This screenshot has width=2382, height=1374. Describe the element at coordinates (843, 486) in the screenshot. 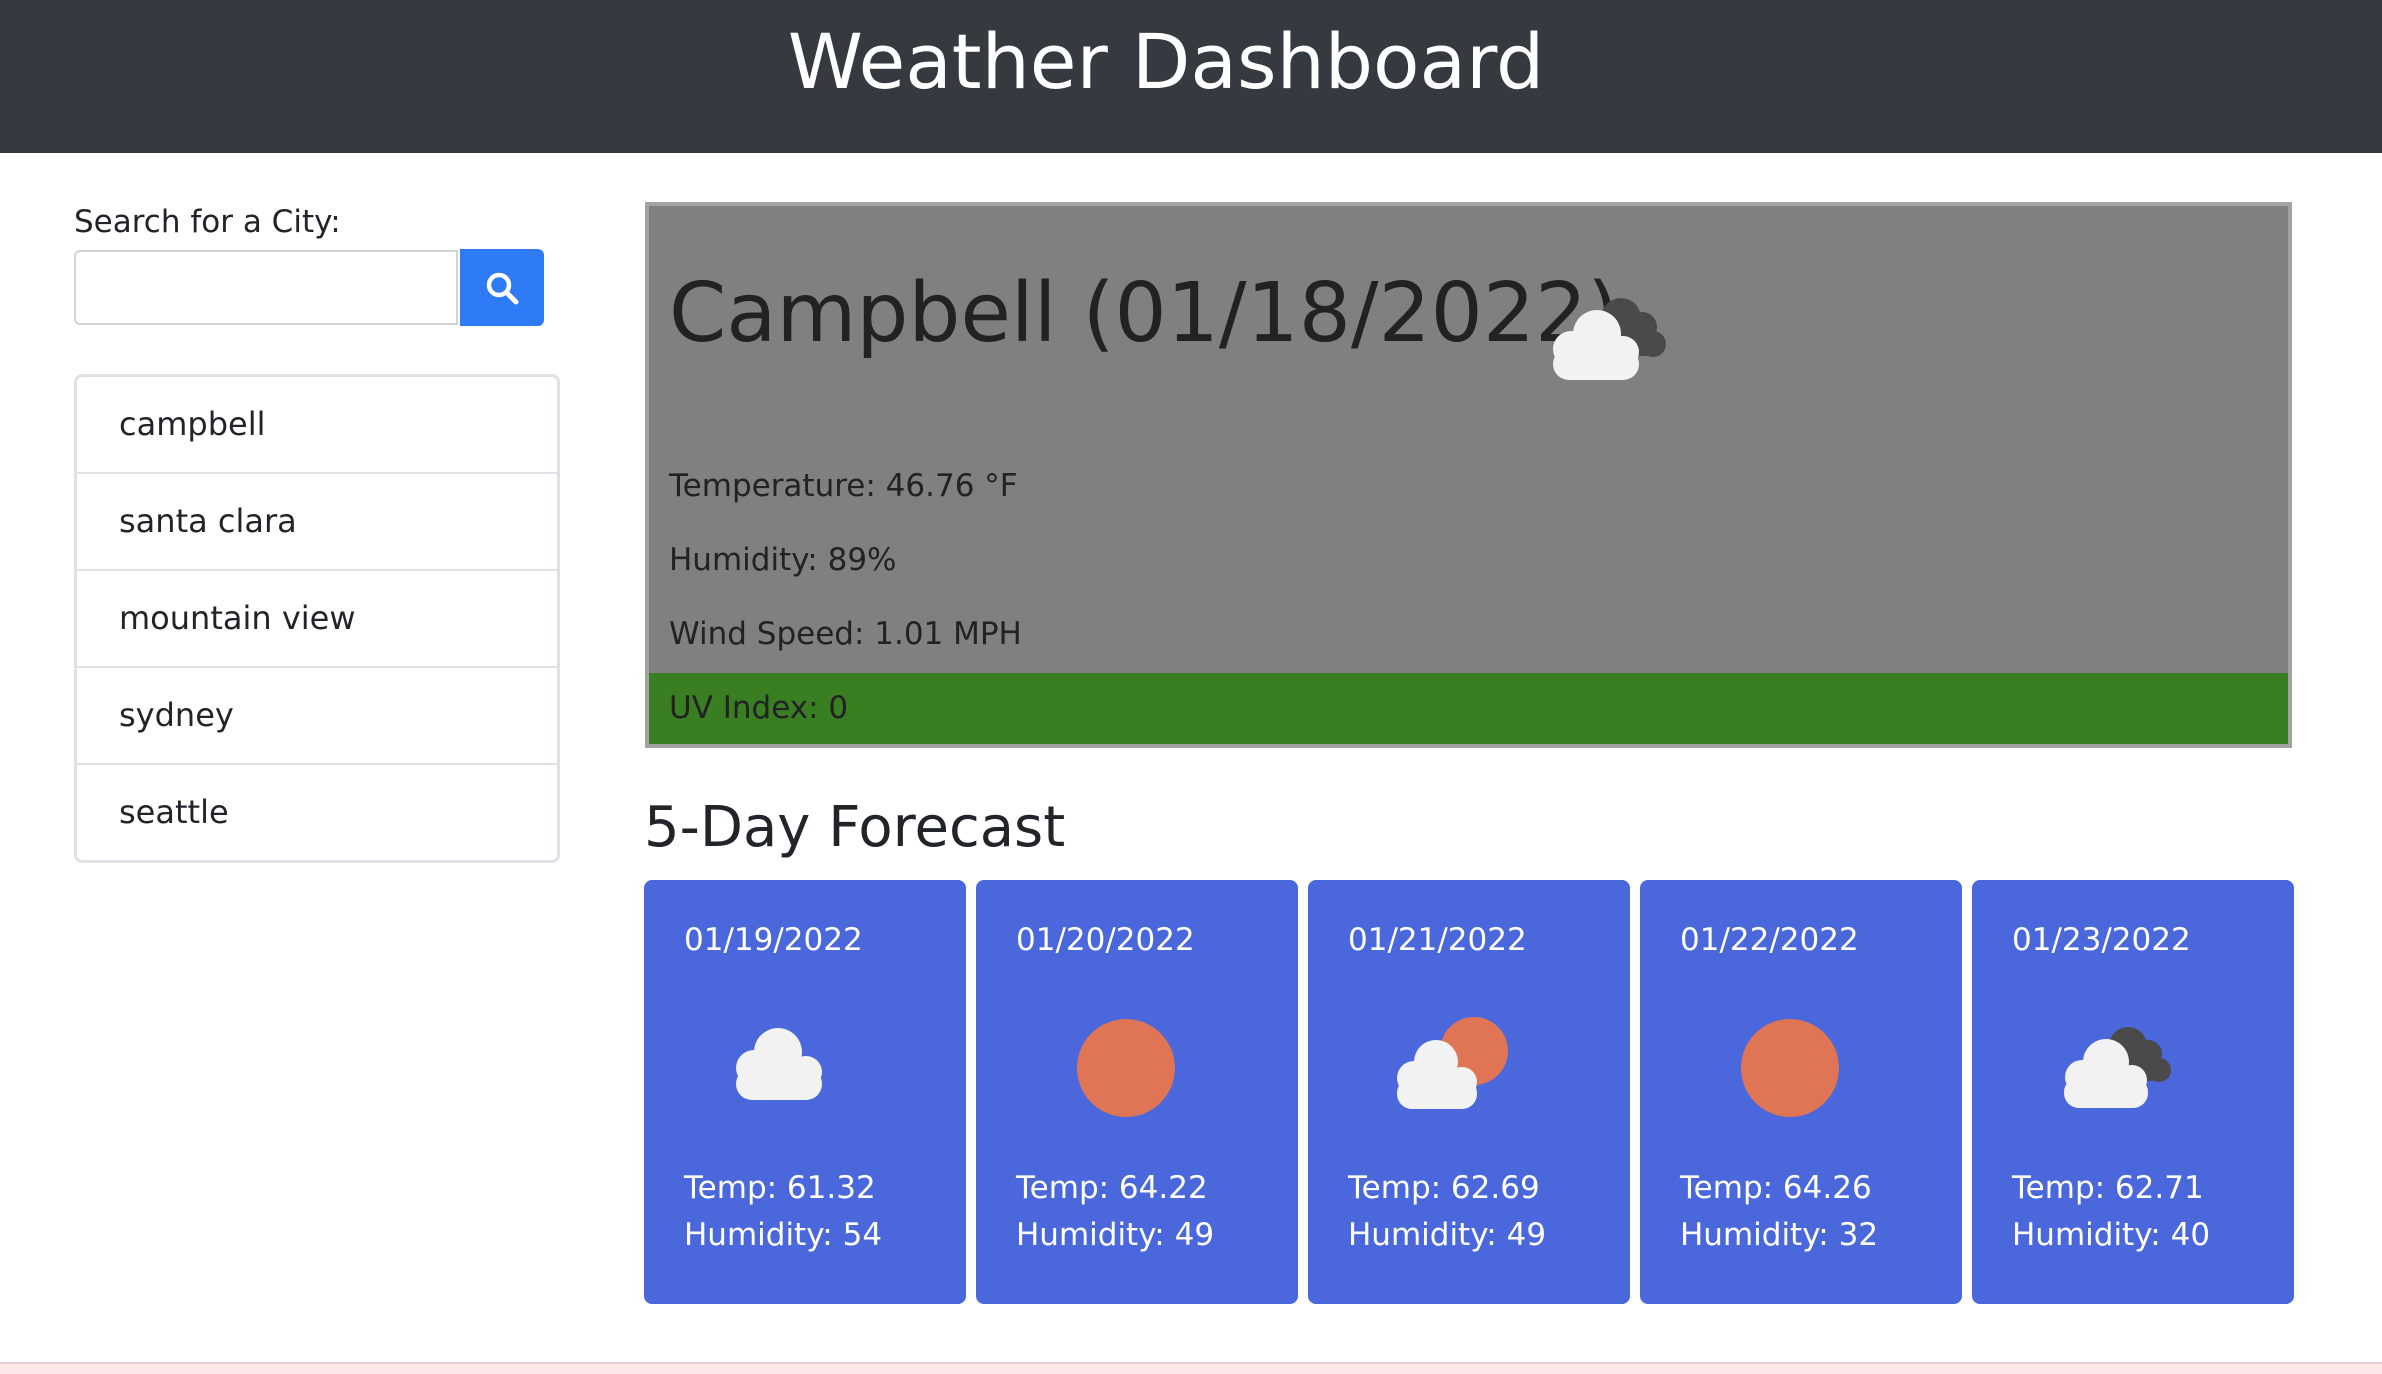

I see `current-temperature: Temperature: 46.76 °F` at that location.